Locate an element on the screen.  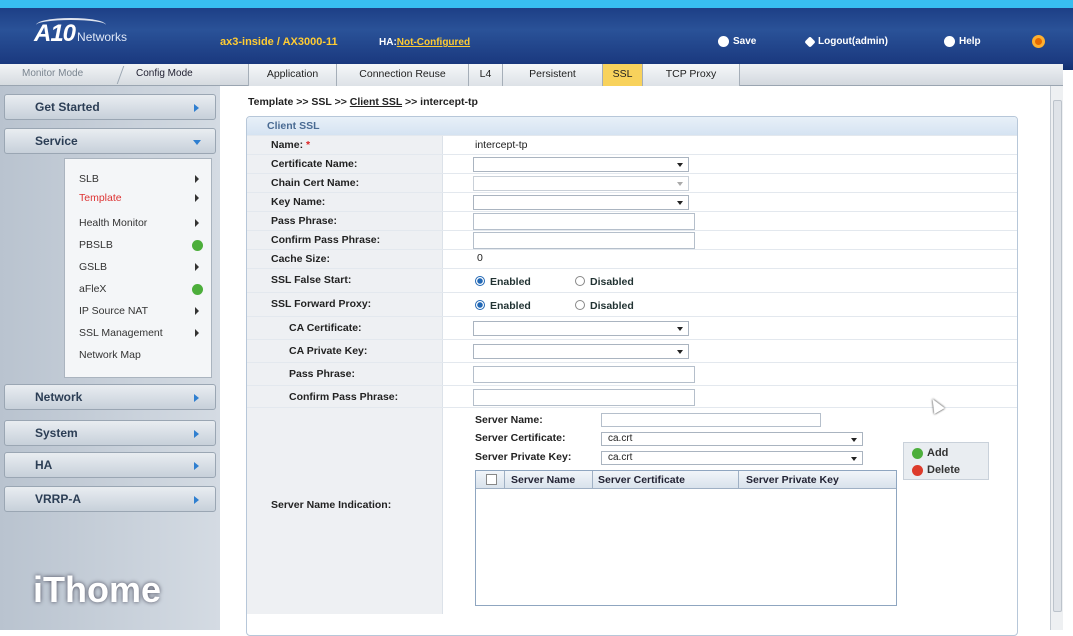
key-name-label: Key Name: is located at coordinates (345, 202).